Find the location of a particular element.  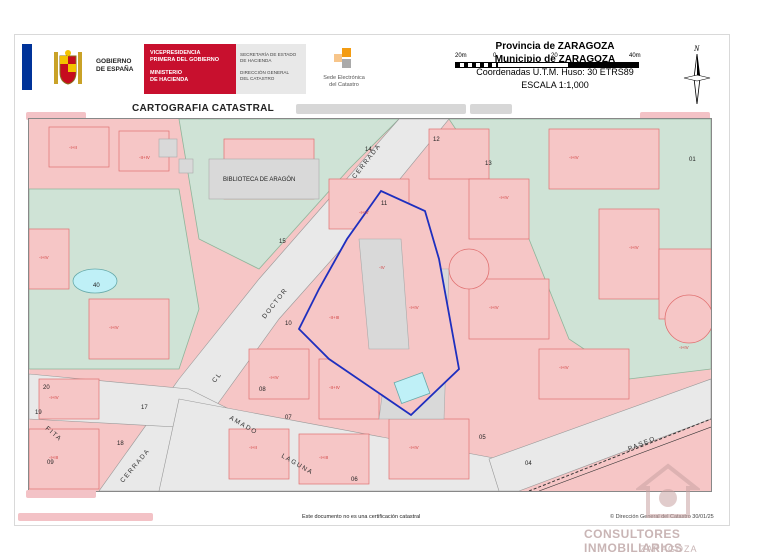

parcel-number: 18 is located at coordinates (120, 444).